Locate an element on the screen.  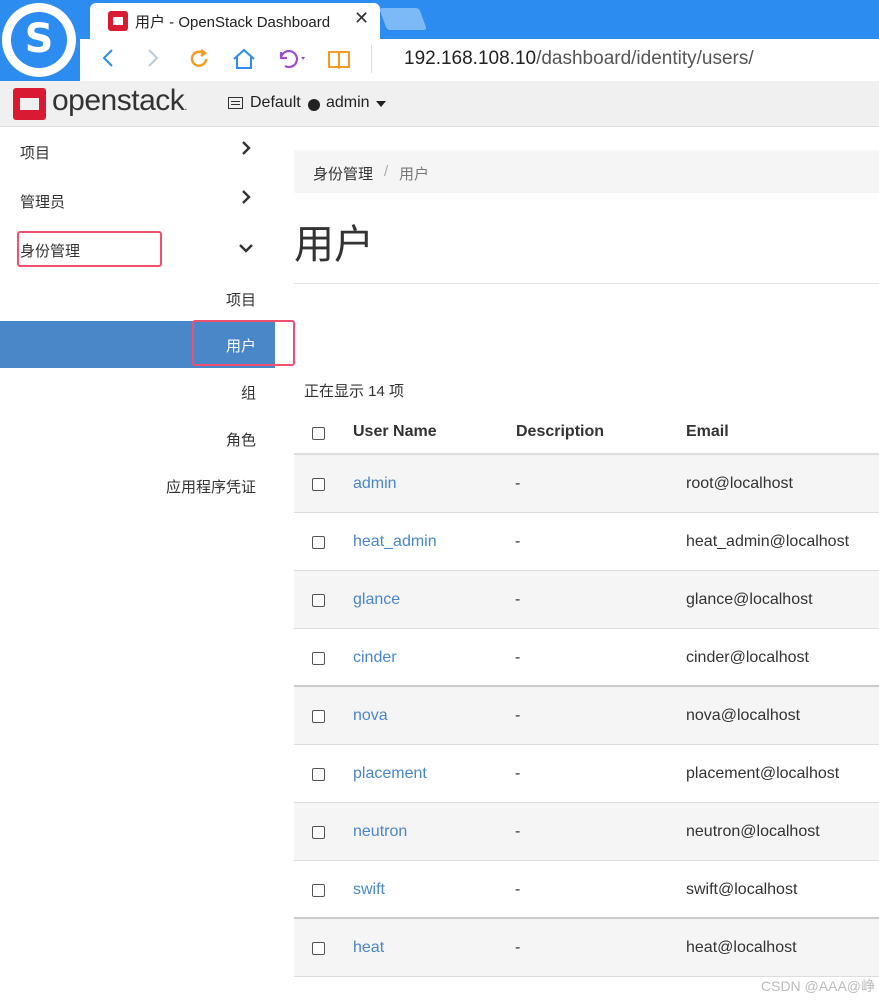
user-name-link: nova is located at coordinates (370, 716).